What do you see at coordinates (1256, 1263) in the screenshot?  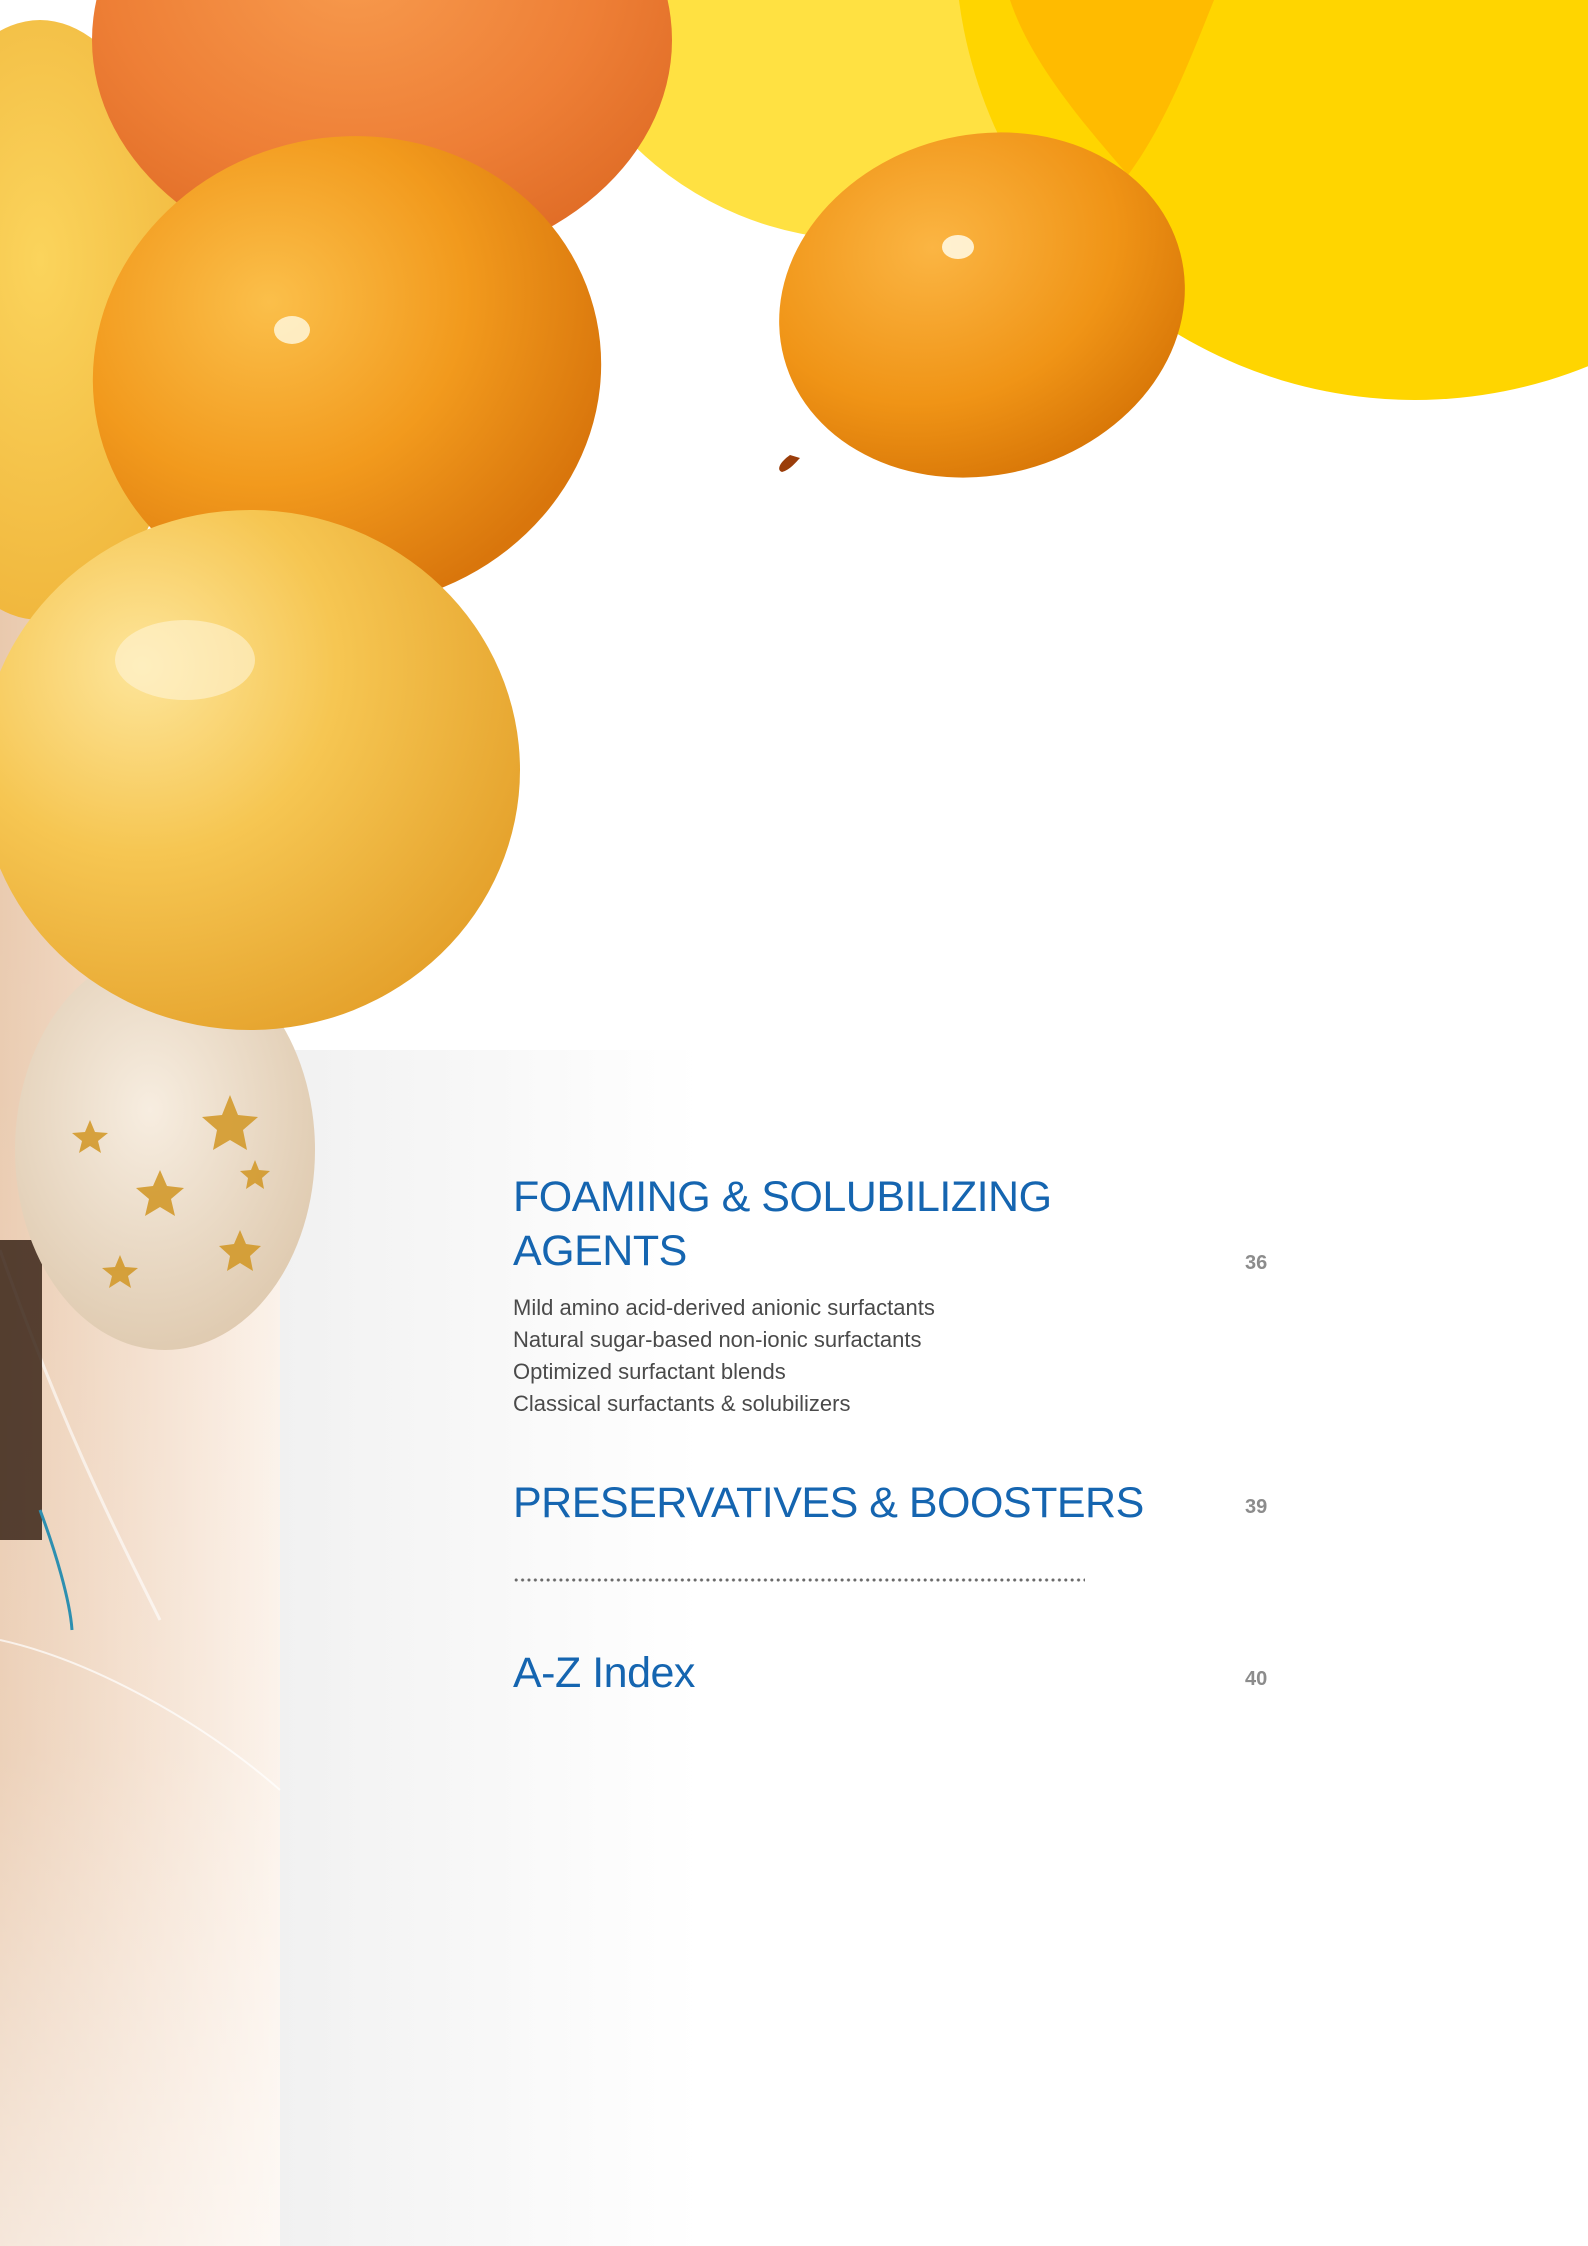 I see `page-number-foaming: 36` at bounding box center [1256, 1263].